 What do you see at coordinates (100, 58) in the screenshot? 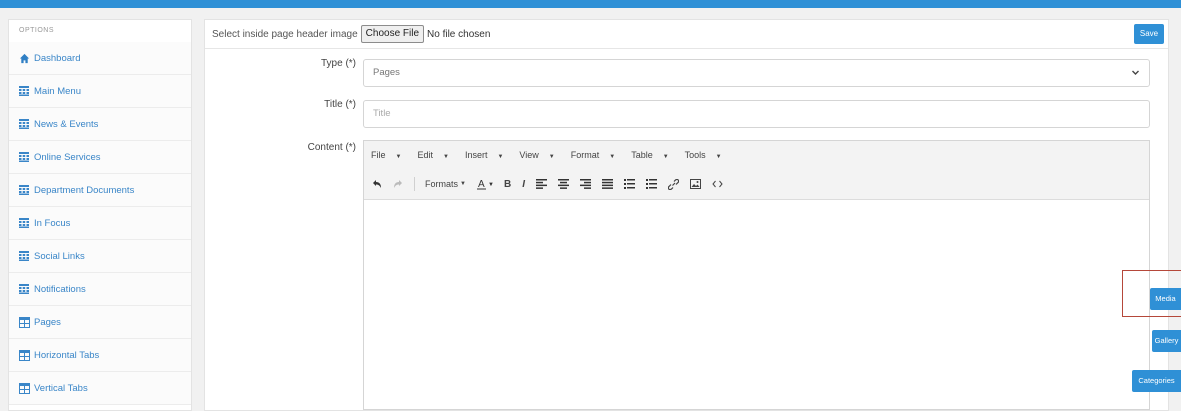
I see `sidebar-item-dashboard: Dashboard` at bounding box center [100, 58].